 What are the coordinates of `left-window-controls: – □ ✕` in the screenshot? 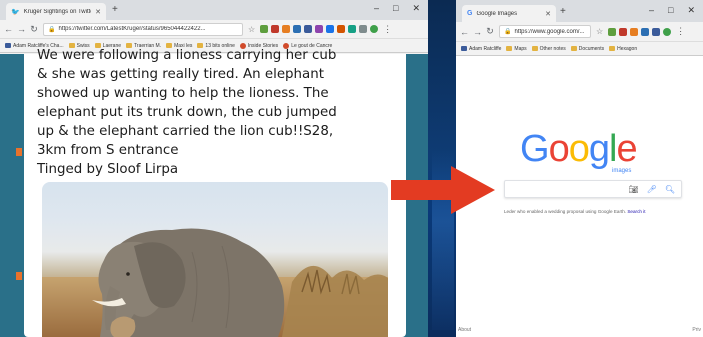 It's located at (397, 8).